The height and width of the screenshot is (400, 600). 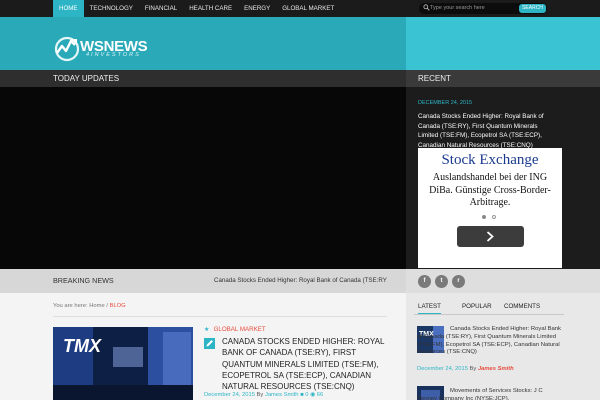 I want to click on sidebar-item-date: December 24, 2015, so click(x=442, y=369).